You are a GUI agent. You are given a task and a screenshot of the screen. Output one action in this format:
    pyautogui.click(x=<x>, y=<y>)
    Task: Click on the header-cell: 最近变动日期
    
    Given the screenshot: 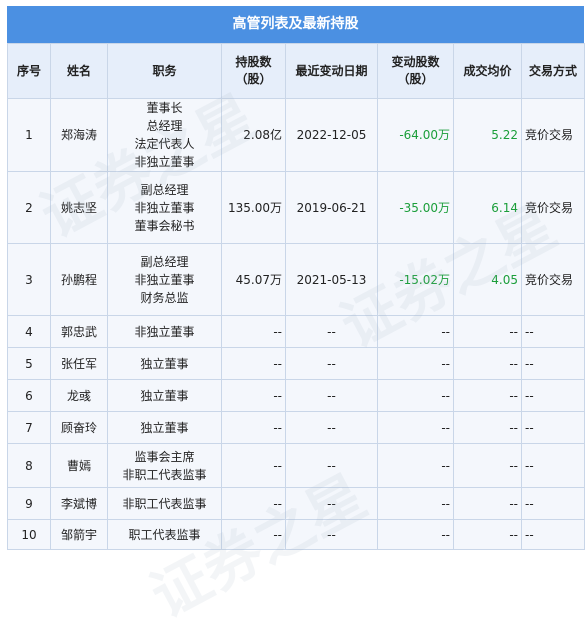 What is the action you would take?
    pyautogui.click(x=331, y=71)
    